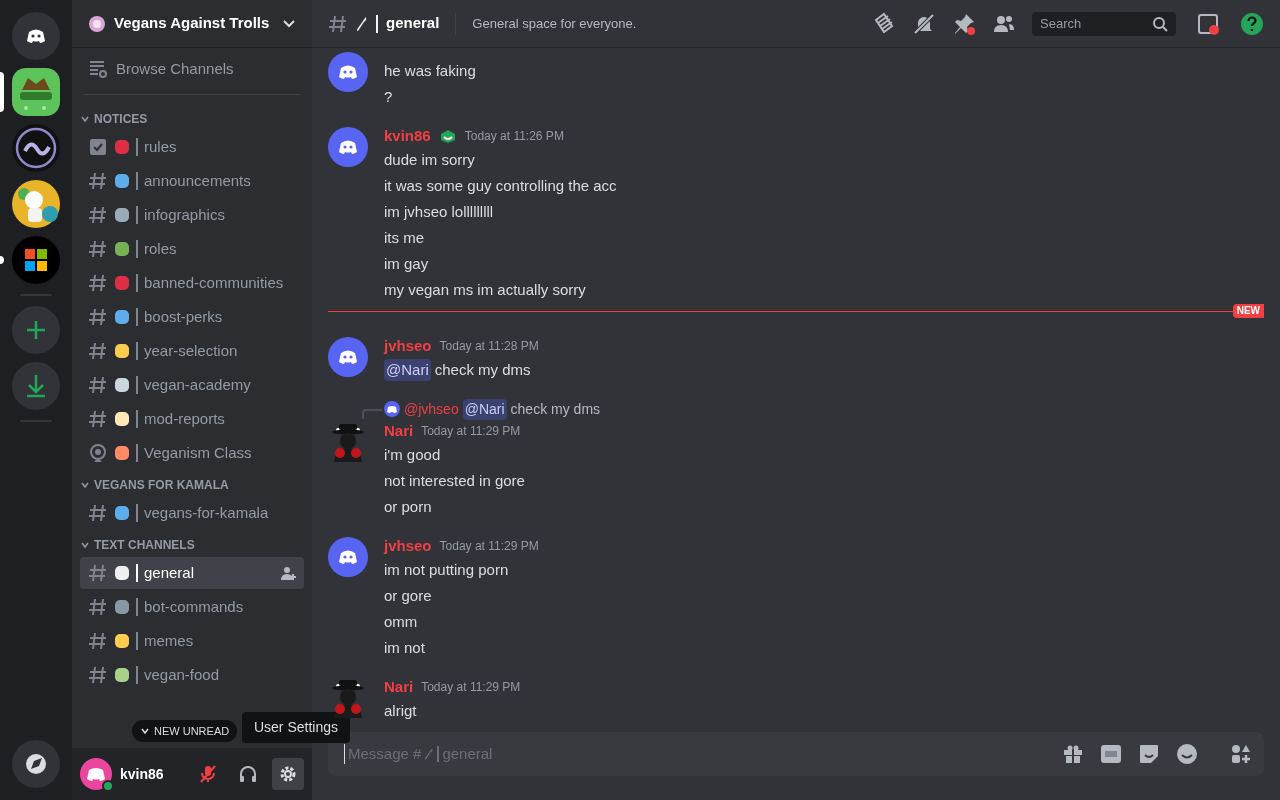  Describe the element at coordinates (192, 283) in the screenshot. I see `channel-item: banned-communities` at that location.